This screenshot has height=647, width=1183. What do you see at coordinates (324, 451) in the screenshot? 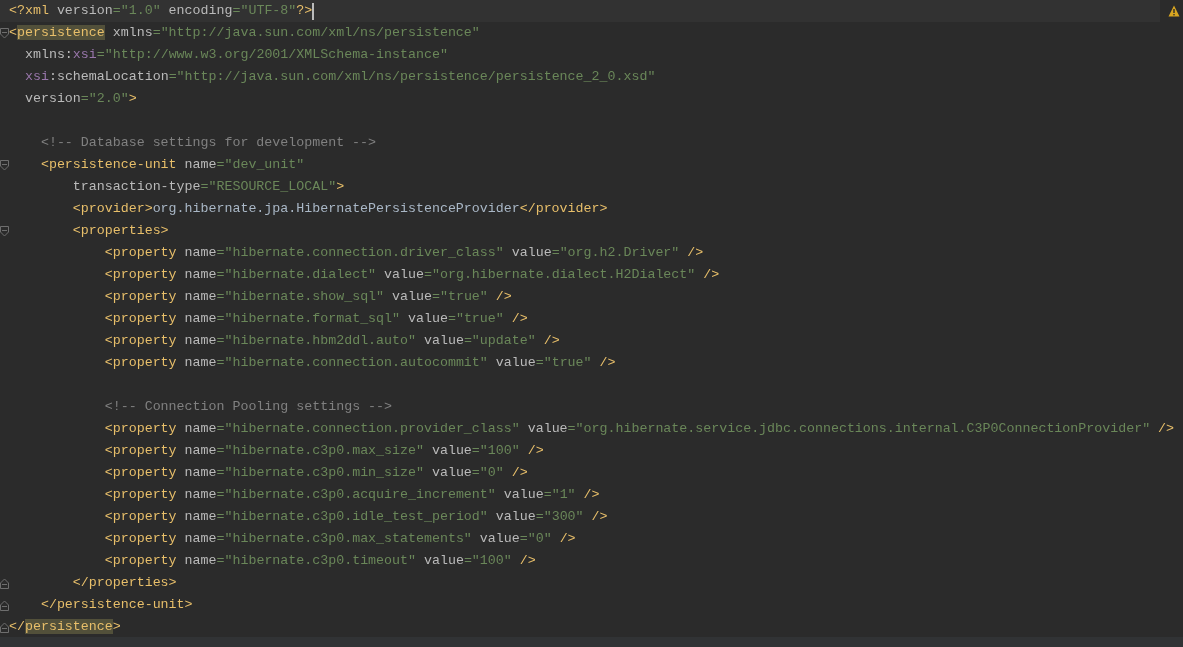
I see `code-line: <property name="hibernate.c3p0.max_size" value="100" />` at bounding box center [324, 451].